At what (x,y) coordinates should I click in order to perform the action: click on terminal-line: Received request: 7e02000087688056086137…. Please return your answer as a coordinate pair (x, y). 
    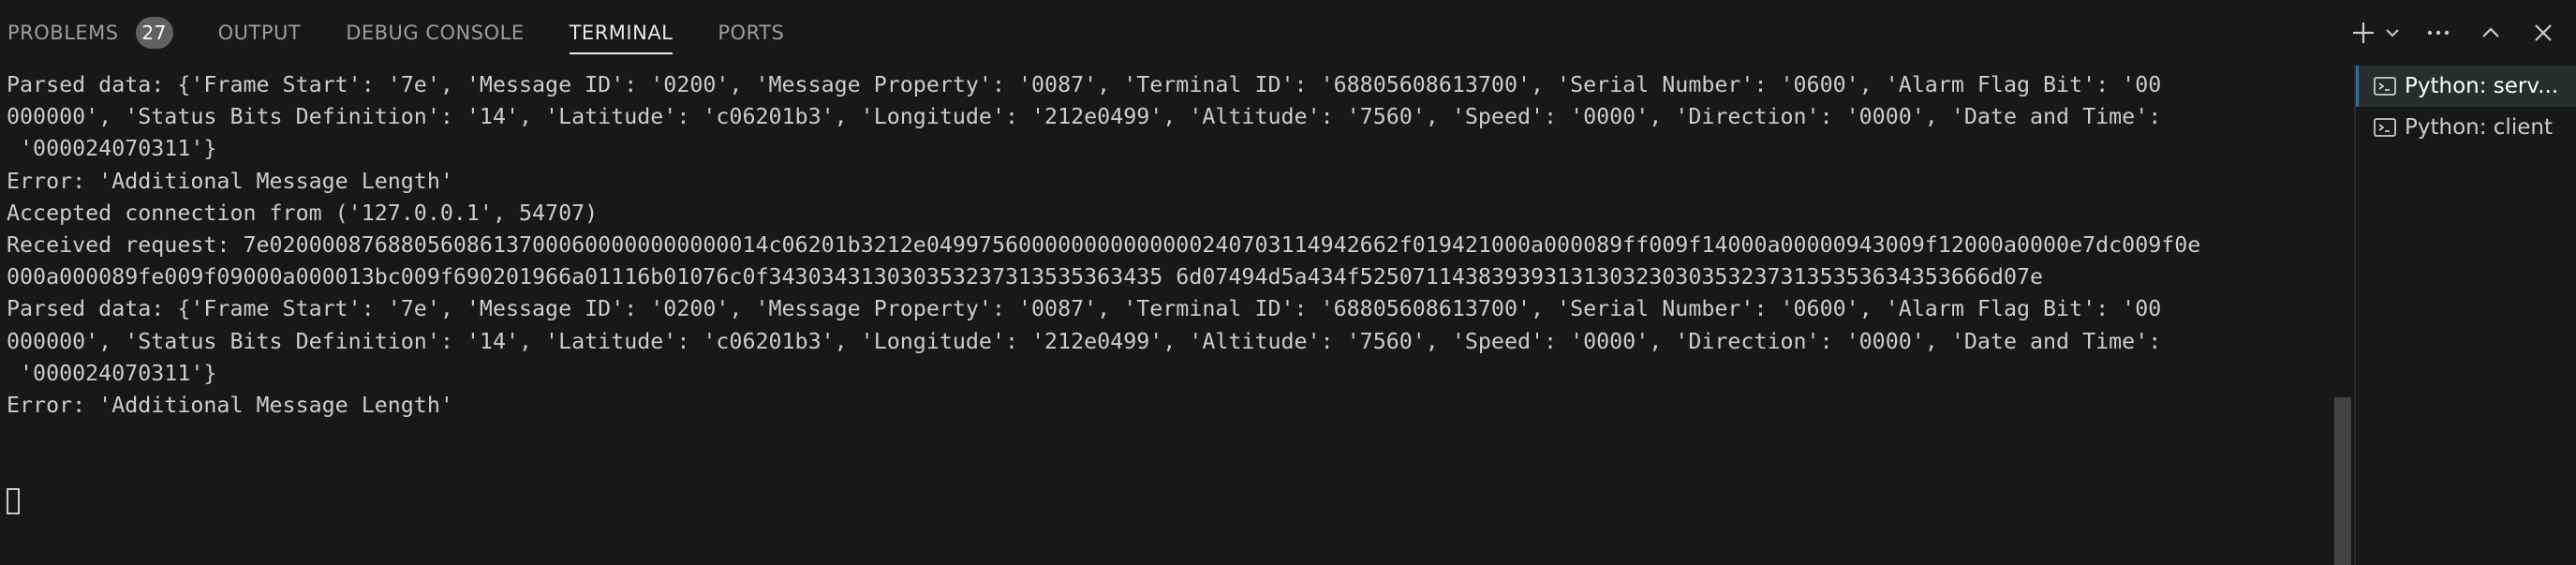
    Looking at the image, I should click on (1104, 244).